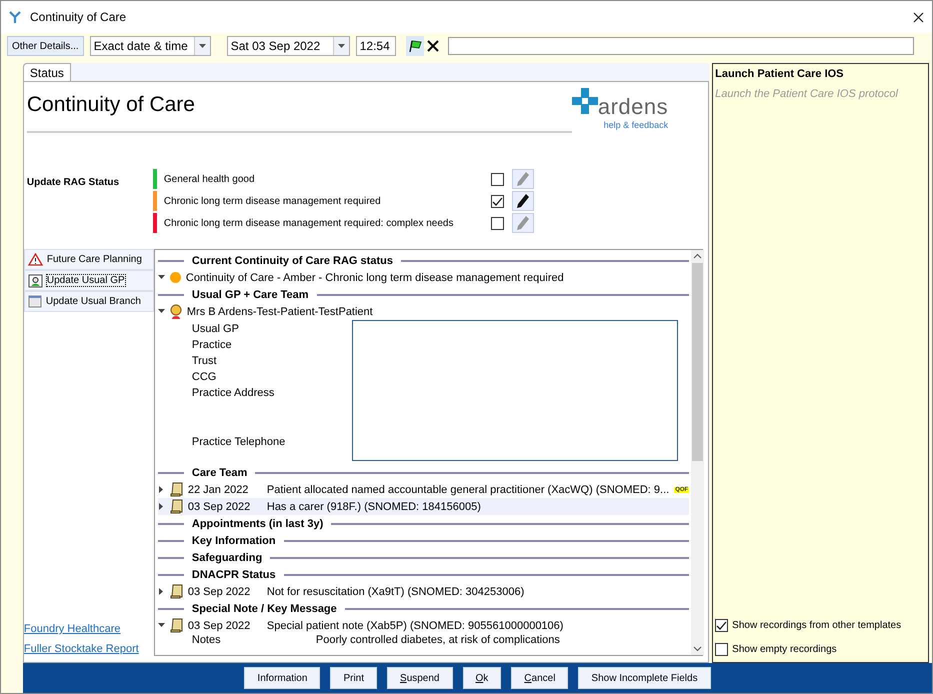  I want to click on entry-row: 03 Sep 2022 Special patient note (Xab5P) (SNOMED: 905561000000106), so click(424, 625).